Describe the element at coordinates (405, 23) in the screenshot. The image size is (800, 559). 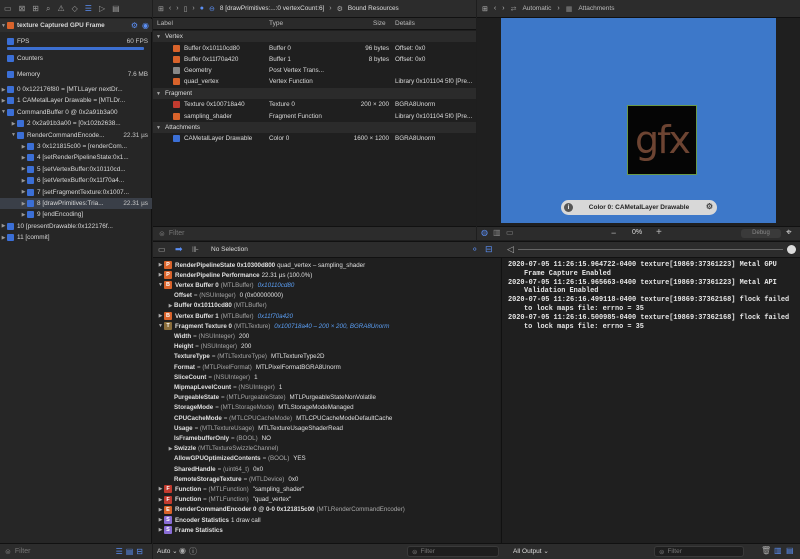
I see `column-details: Details` at that location.